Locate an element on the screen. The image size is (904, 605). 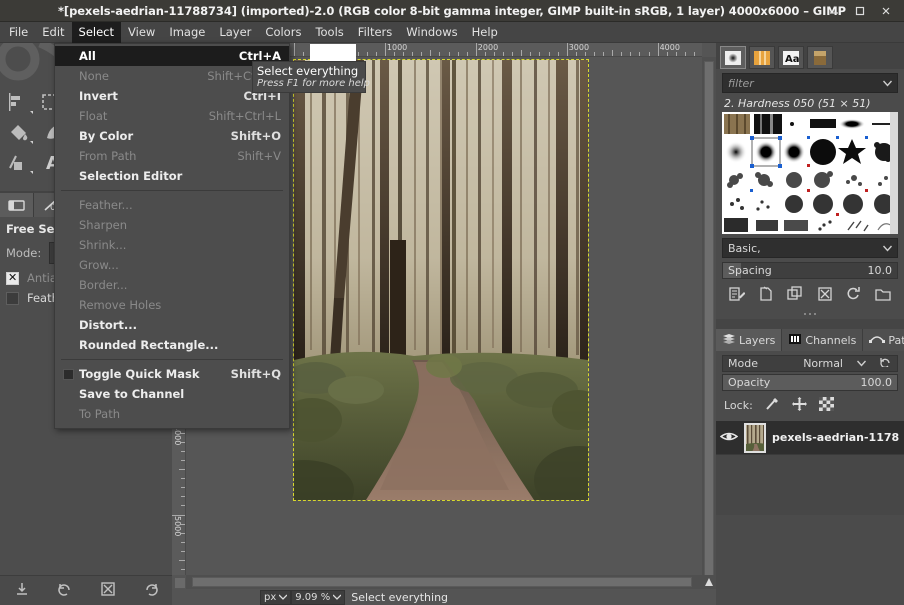
menu-view: View is located at coordinates (141, 32).